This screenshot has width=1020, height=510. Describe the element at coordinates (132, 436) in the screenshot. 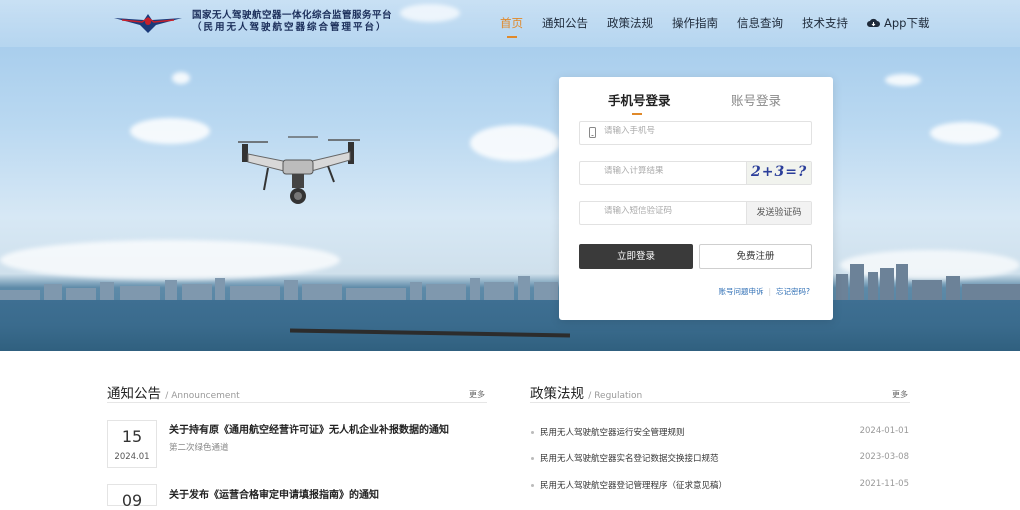

I see `notice-day: 15` at that location.